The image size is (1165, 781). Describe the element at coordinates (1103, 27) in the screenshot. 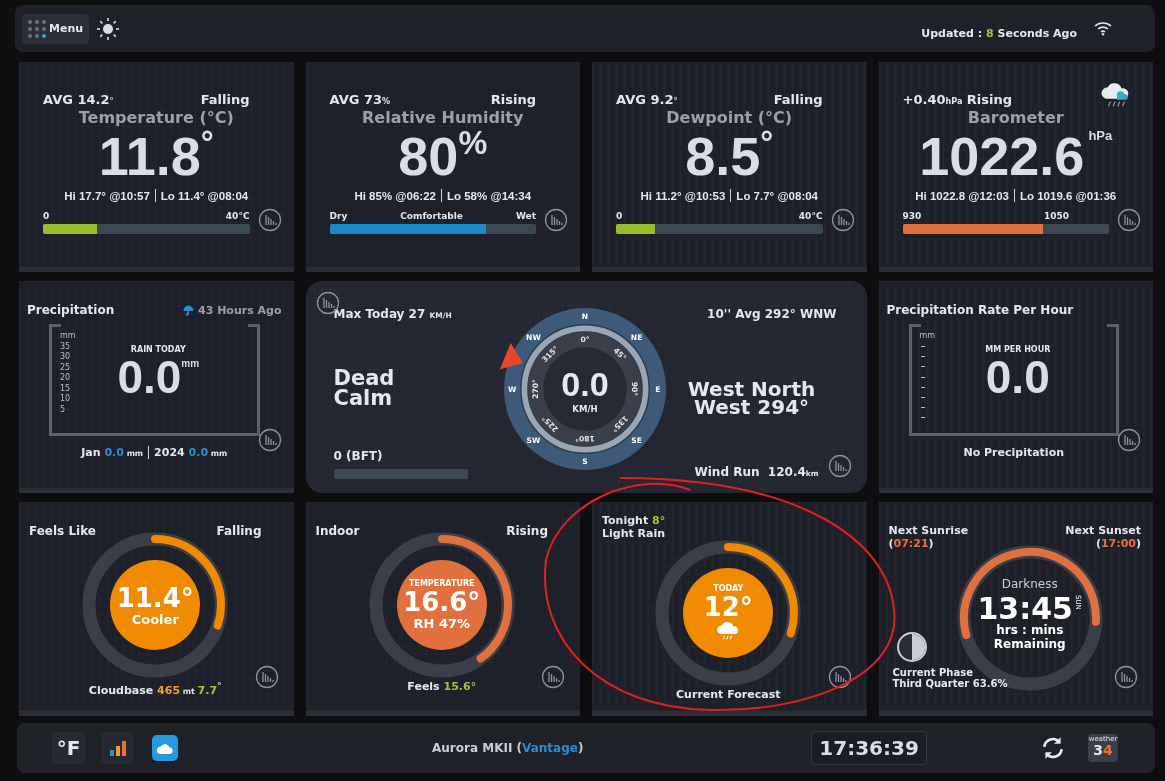

I see `wifi-icon` at that location.